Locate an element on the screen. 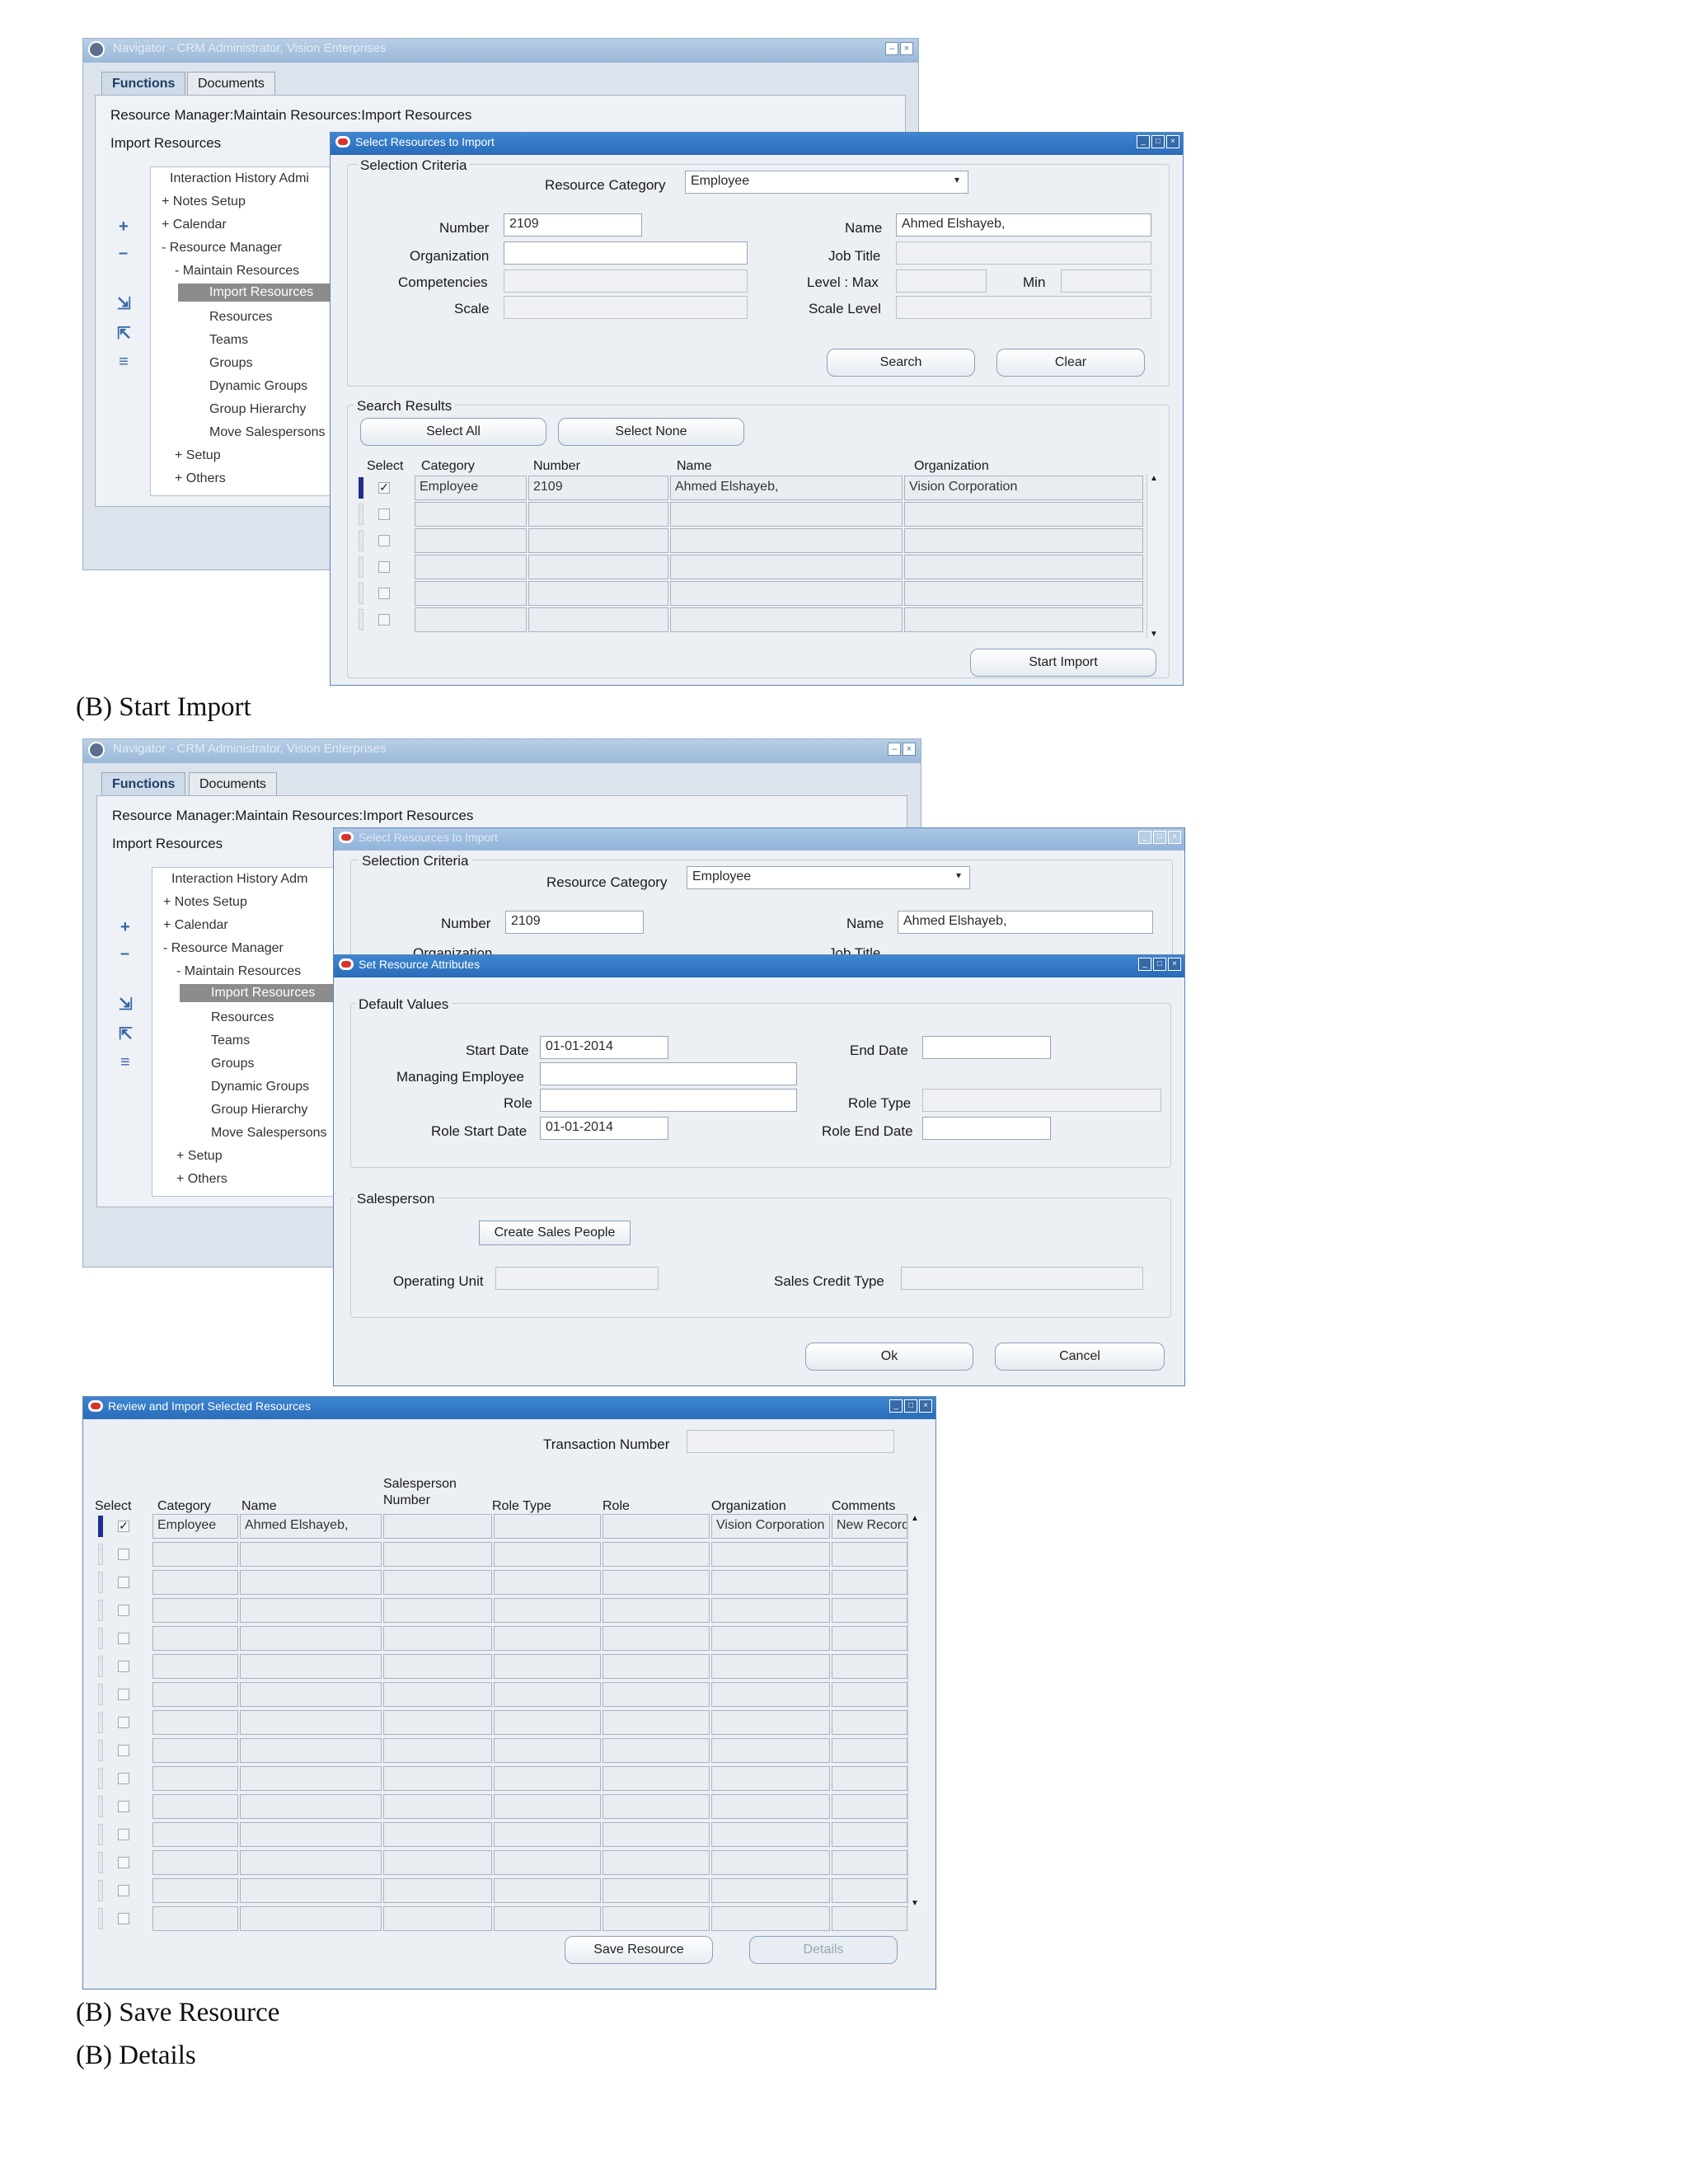  role-type-field is located at coordinates (1041, 1100).